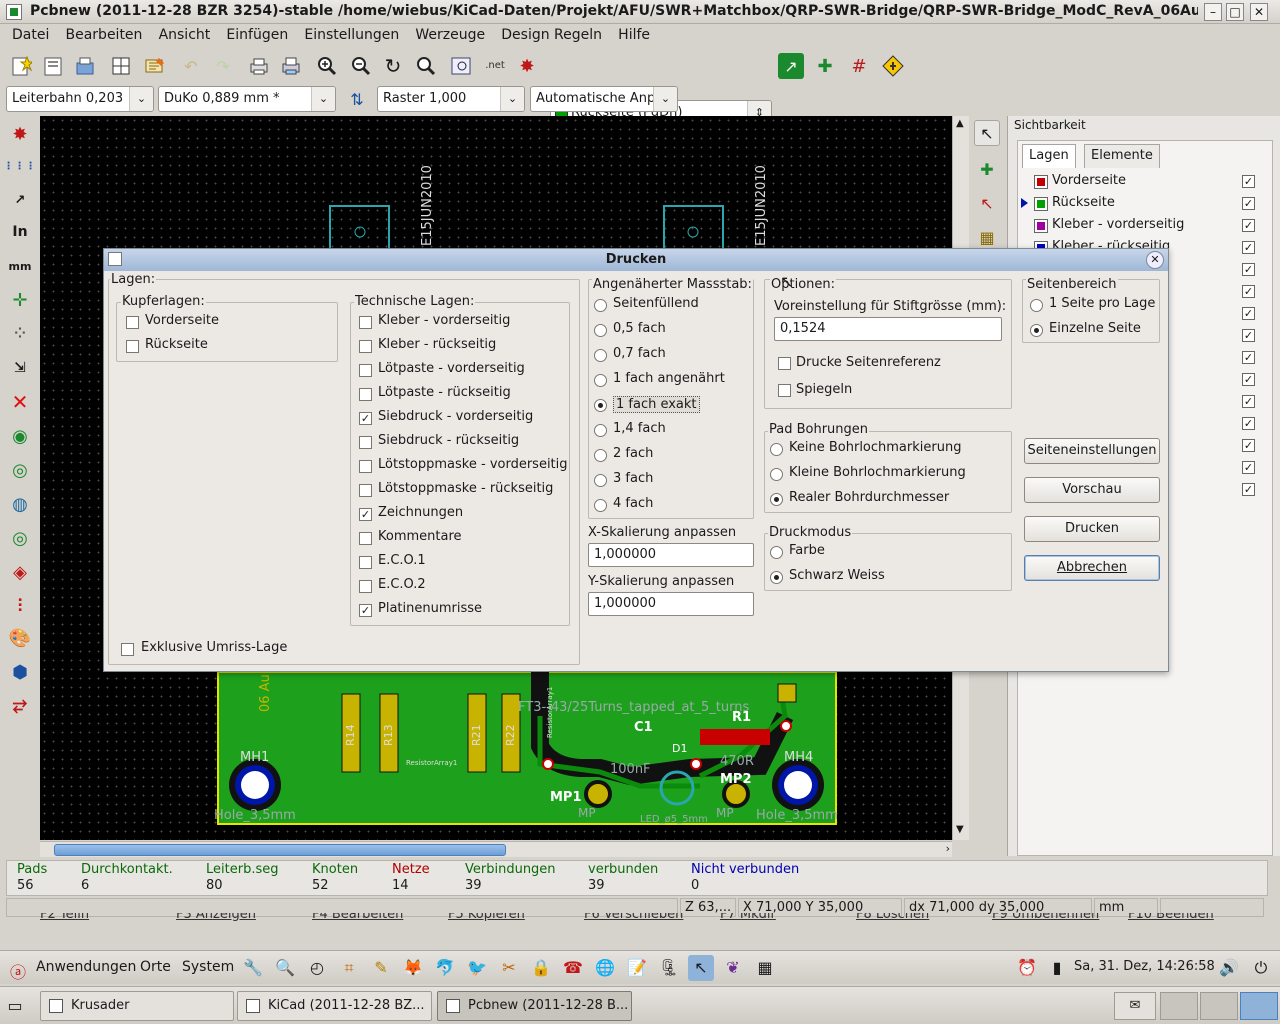 This screenshot has width=1280, height=1024. Describe the element at coordinates (987, 133) in the screenshot. I see `select-arrow-icon: ↖` at that location.